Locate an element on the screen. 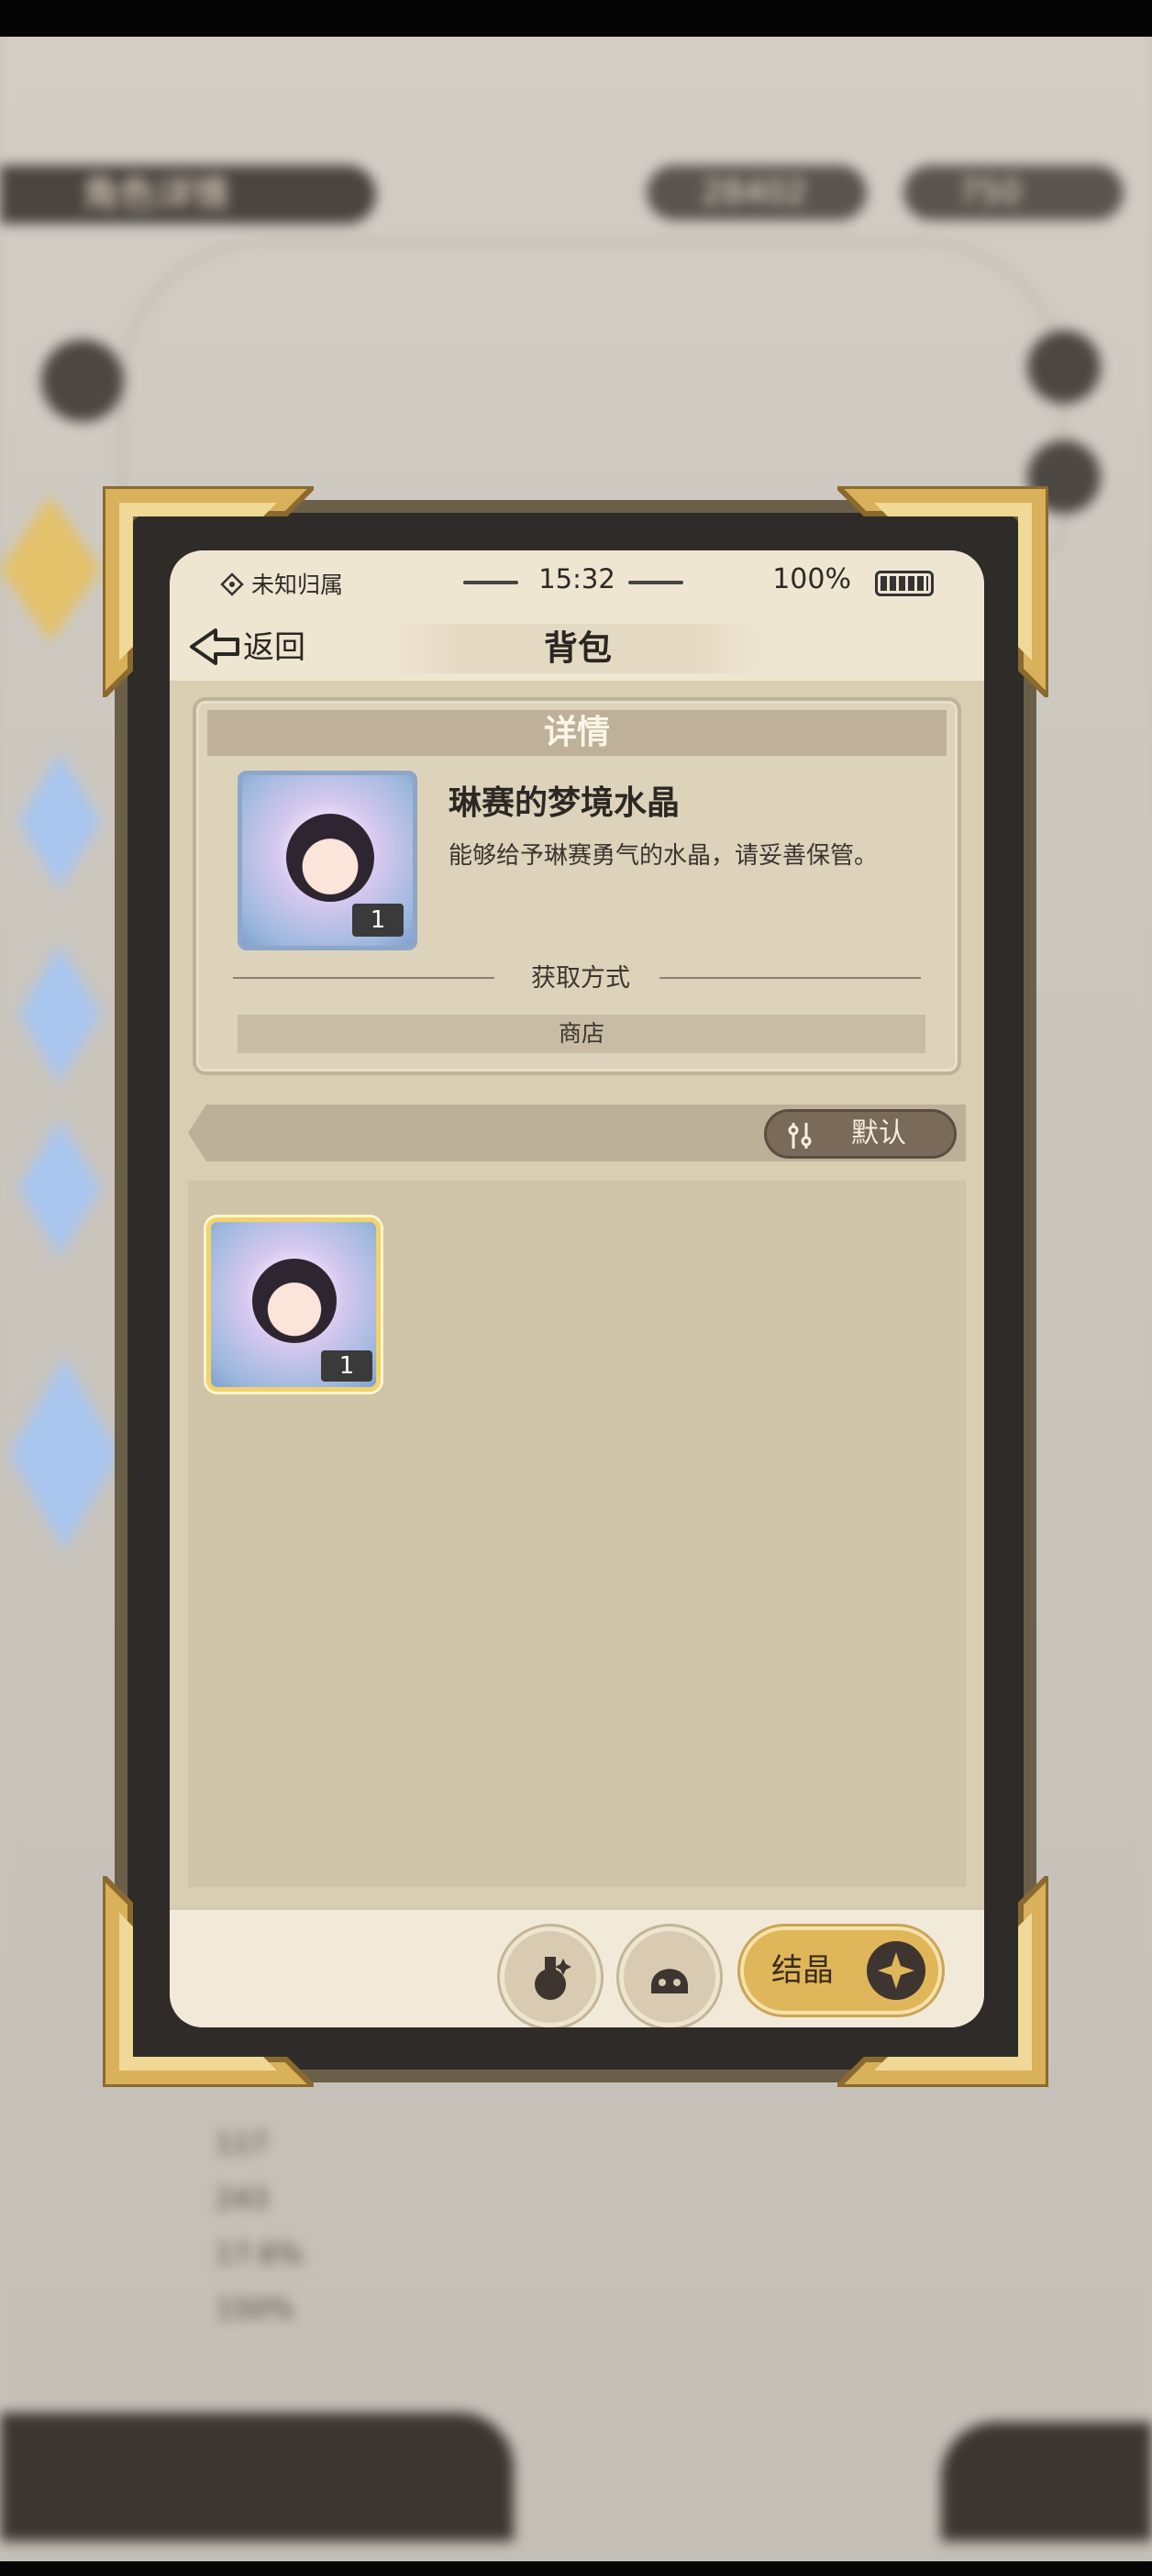  background-gems: 750 is located at coordinates (1013, 192).